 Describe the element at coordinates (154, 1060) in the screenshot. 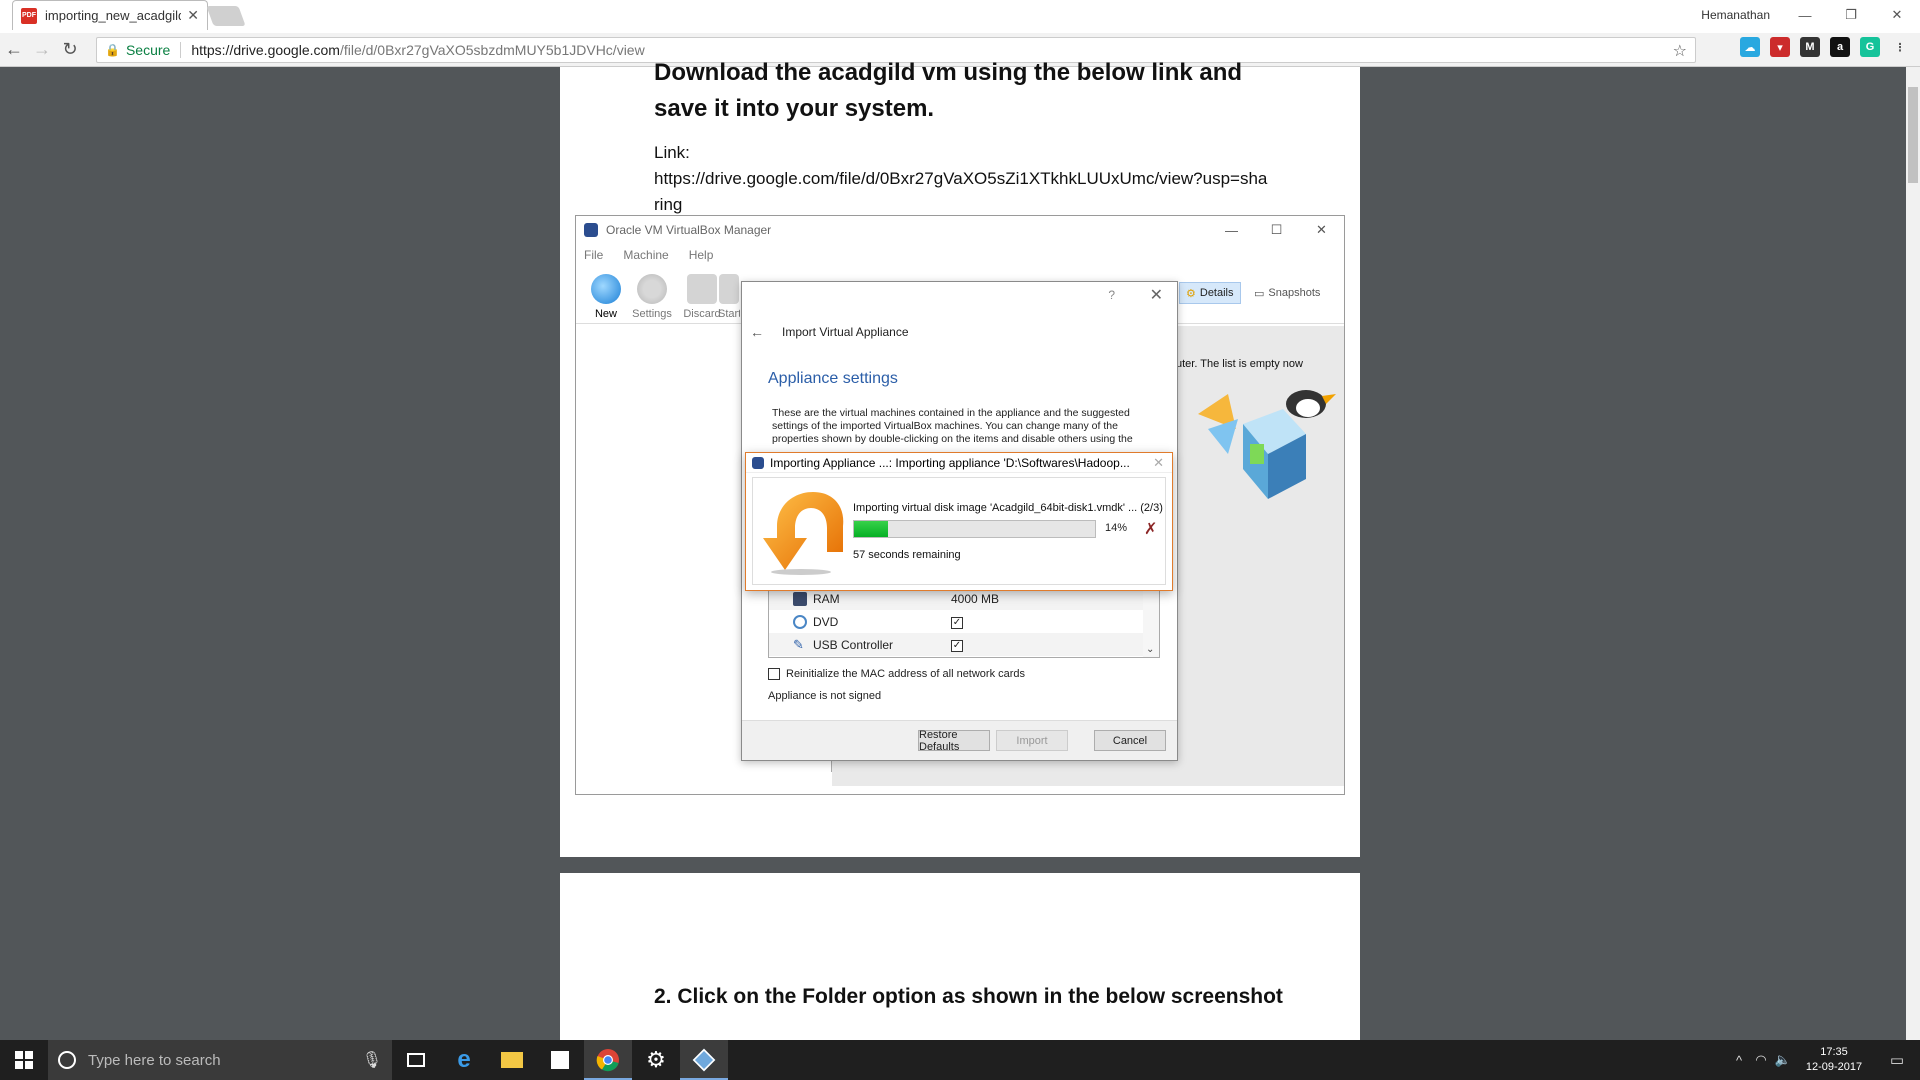

I see `search-placeholder: Type here to search` at that location.